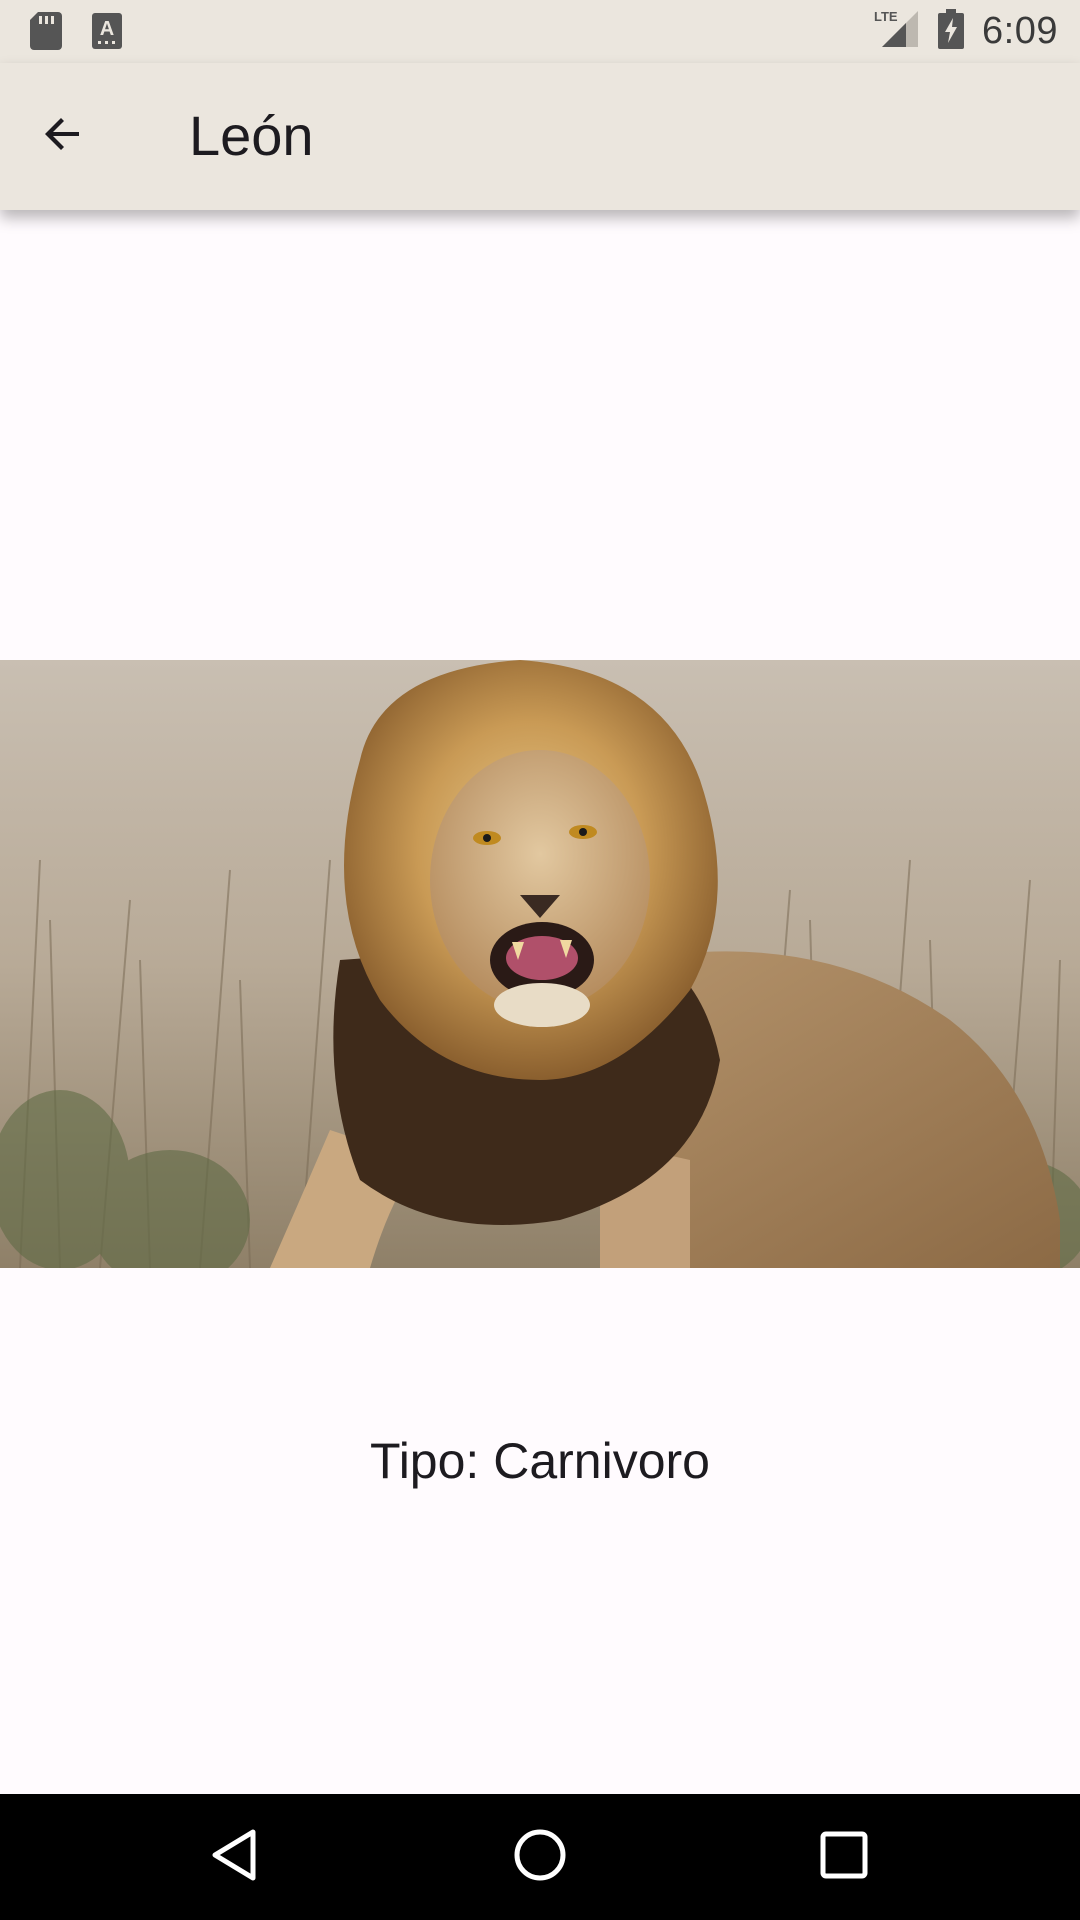 This screenshot has height=1920, width=1080. I want to click on nav-recents-button, so click(844, 1857).